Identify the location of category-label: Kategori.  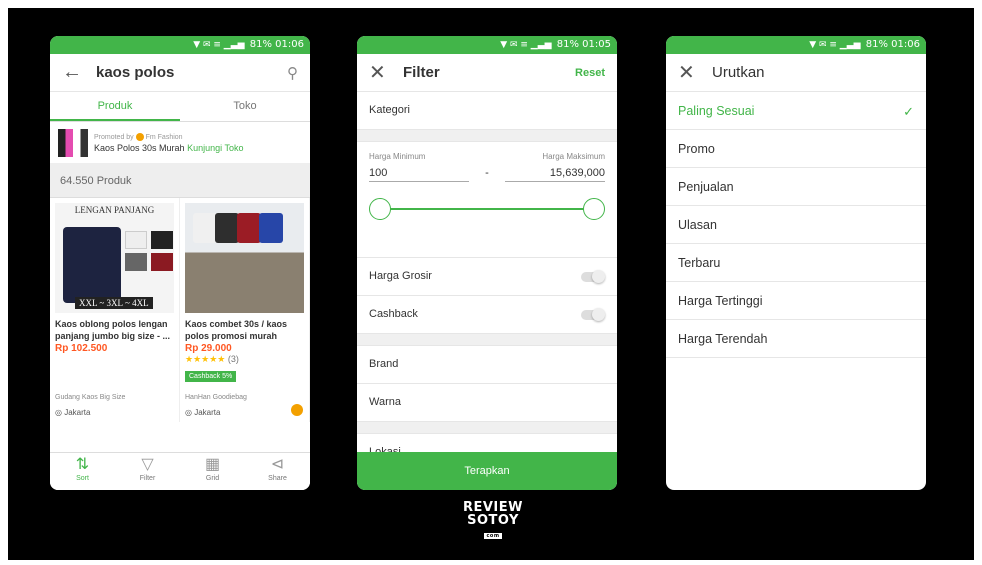
(389, 110).